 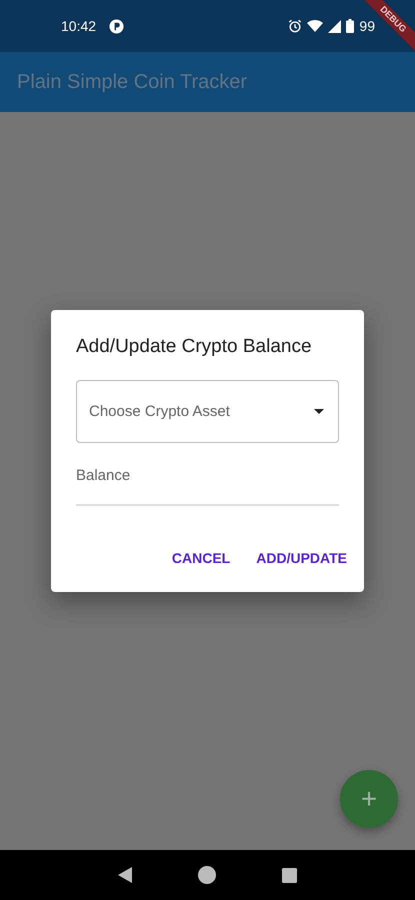 What do you see at coordinates (367, 26) in the screenshot?
I see `battery-percentage: 99` at bounding box center [367, 26].